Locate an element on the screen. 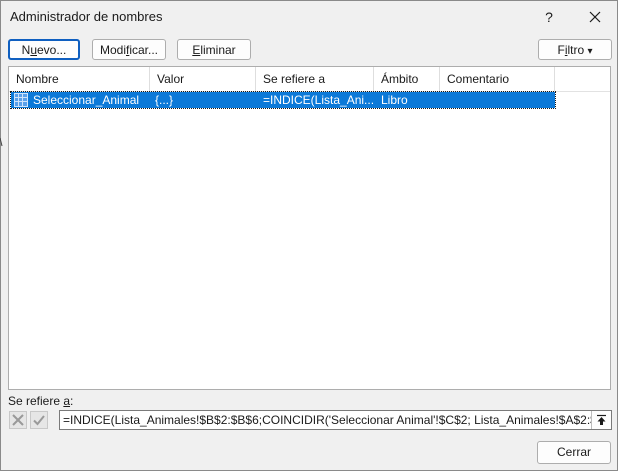  table-icon is located at coordinates (21, 100).